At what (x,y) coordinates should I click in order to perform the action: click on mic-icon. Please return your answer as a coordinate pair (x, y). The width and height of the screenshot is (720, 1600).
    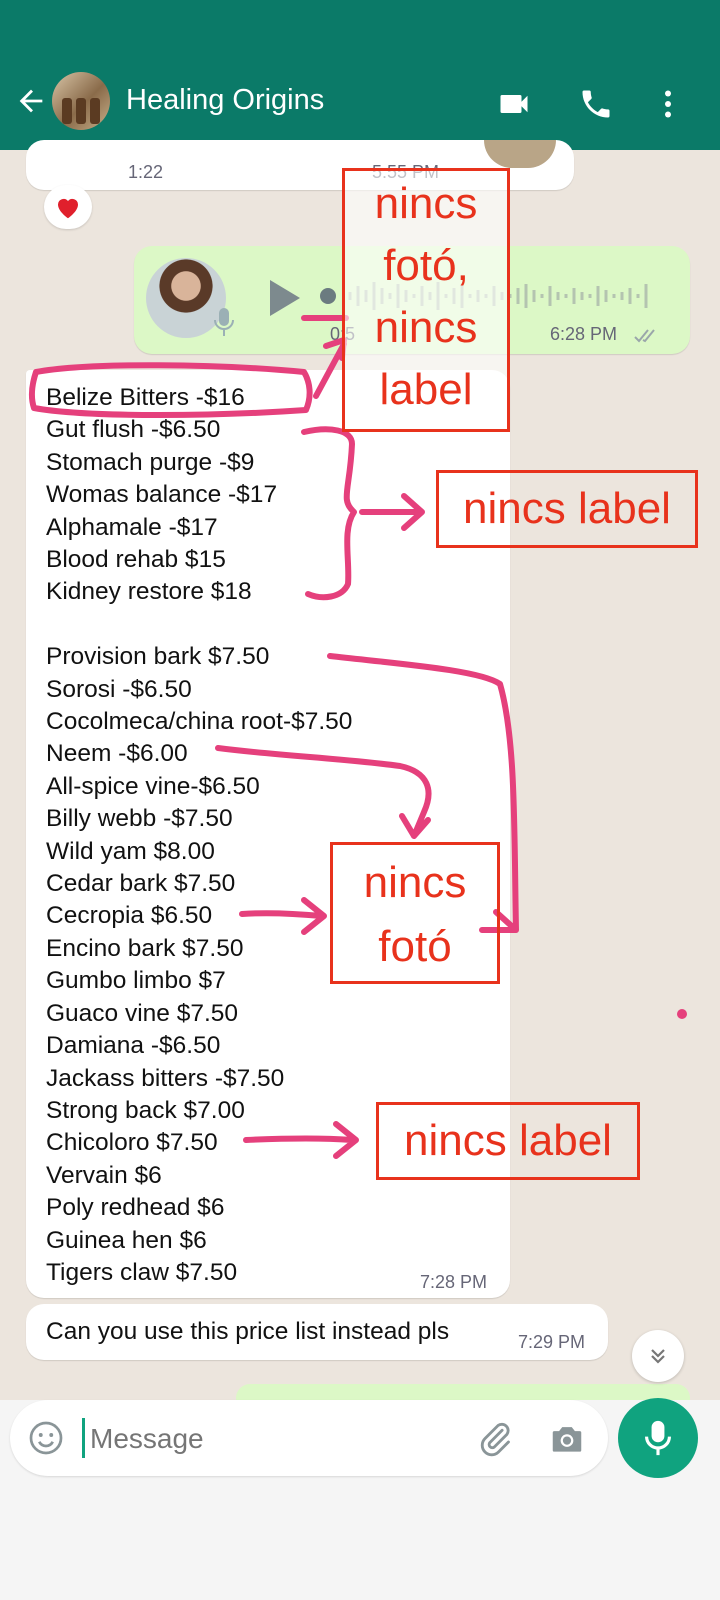
    Looking at the image, I should click on (658, 1438).